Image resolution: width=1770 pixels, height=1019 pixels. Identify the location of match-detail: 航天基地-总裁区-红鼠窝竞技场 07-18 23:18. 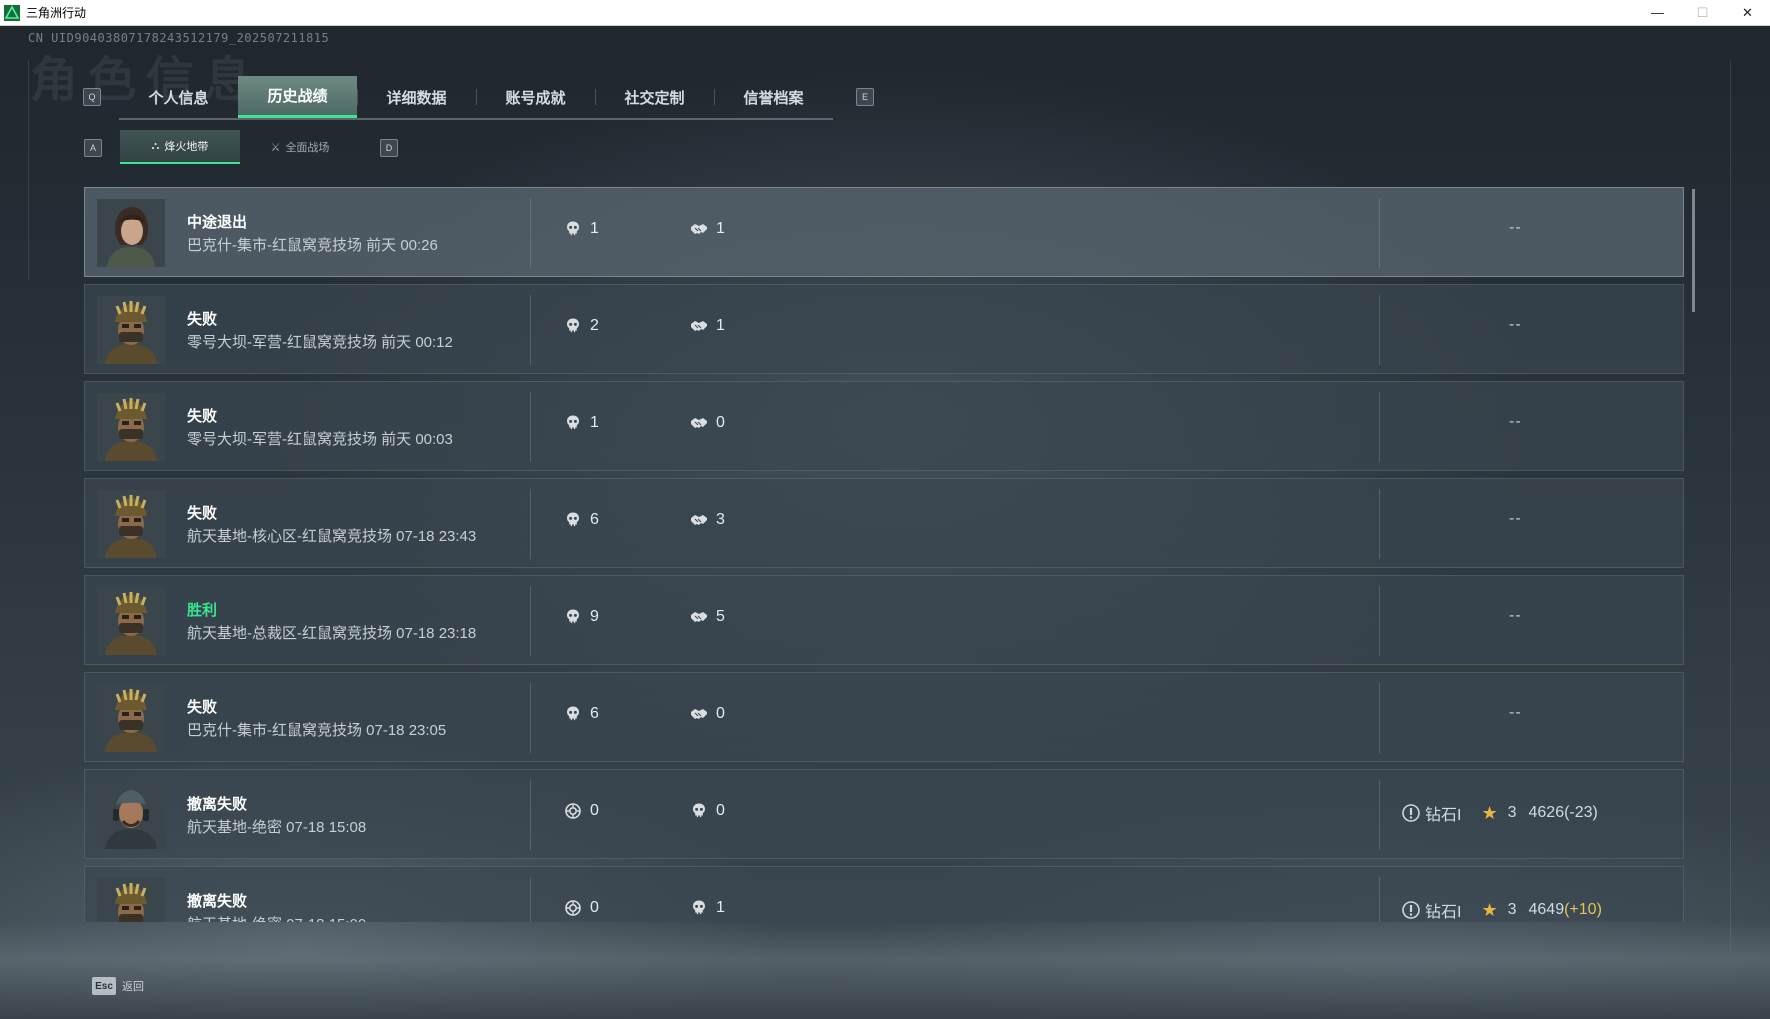
(332, 633).